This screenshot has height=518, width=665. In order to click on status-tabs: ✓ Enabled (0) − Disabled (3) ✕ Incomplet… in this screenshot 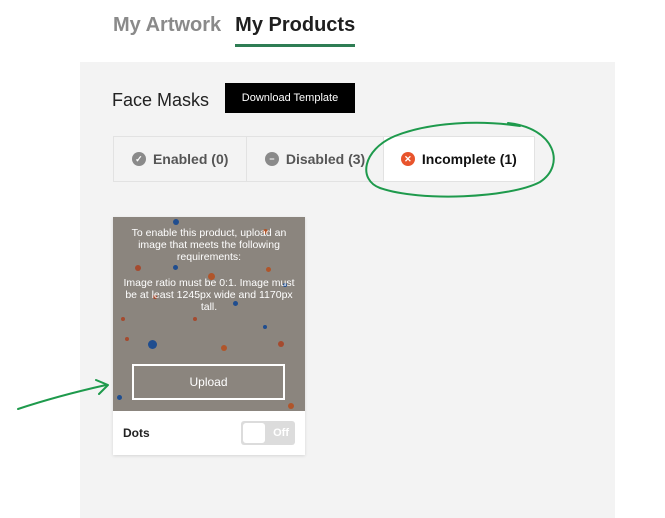, I will do `click(324, 159)`.